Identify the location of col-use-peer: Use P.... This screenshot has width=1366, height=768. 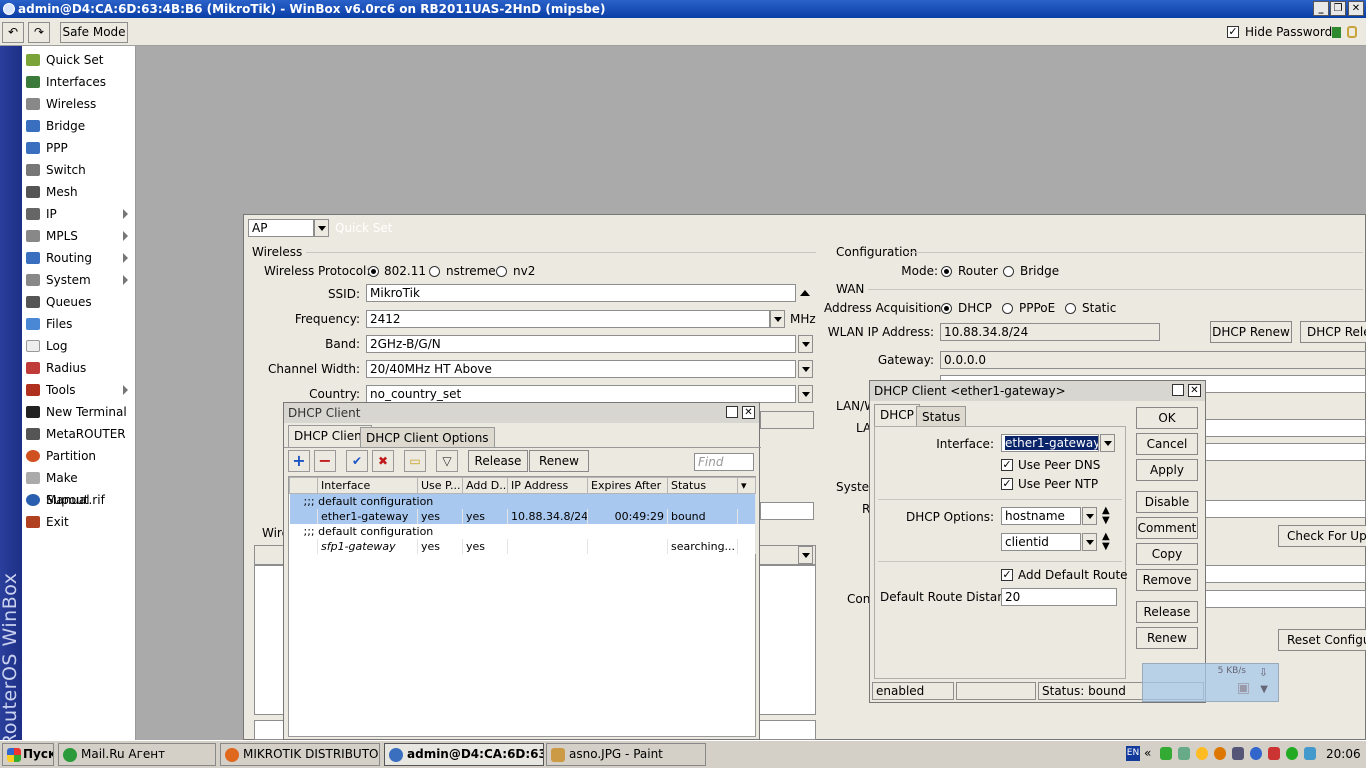
(440, 485).